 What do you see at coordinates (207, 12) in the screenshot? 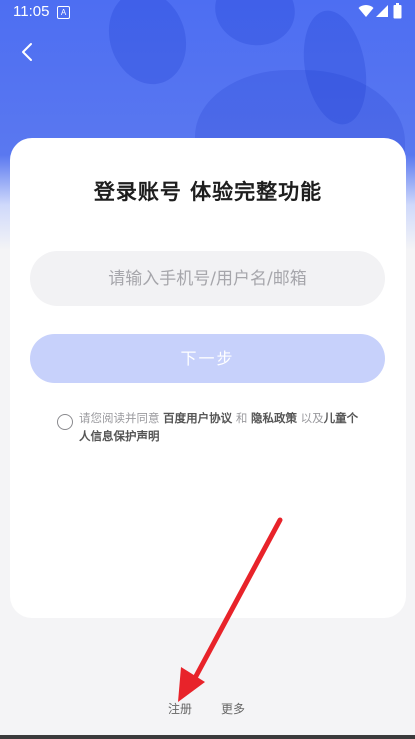
I see `status-bar: 11:05 A` at bounding box center [207, 12].